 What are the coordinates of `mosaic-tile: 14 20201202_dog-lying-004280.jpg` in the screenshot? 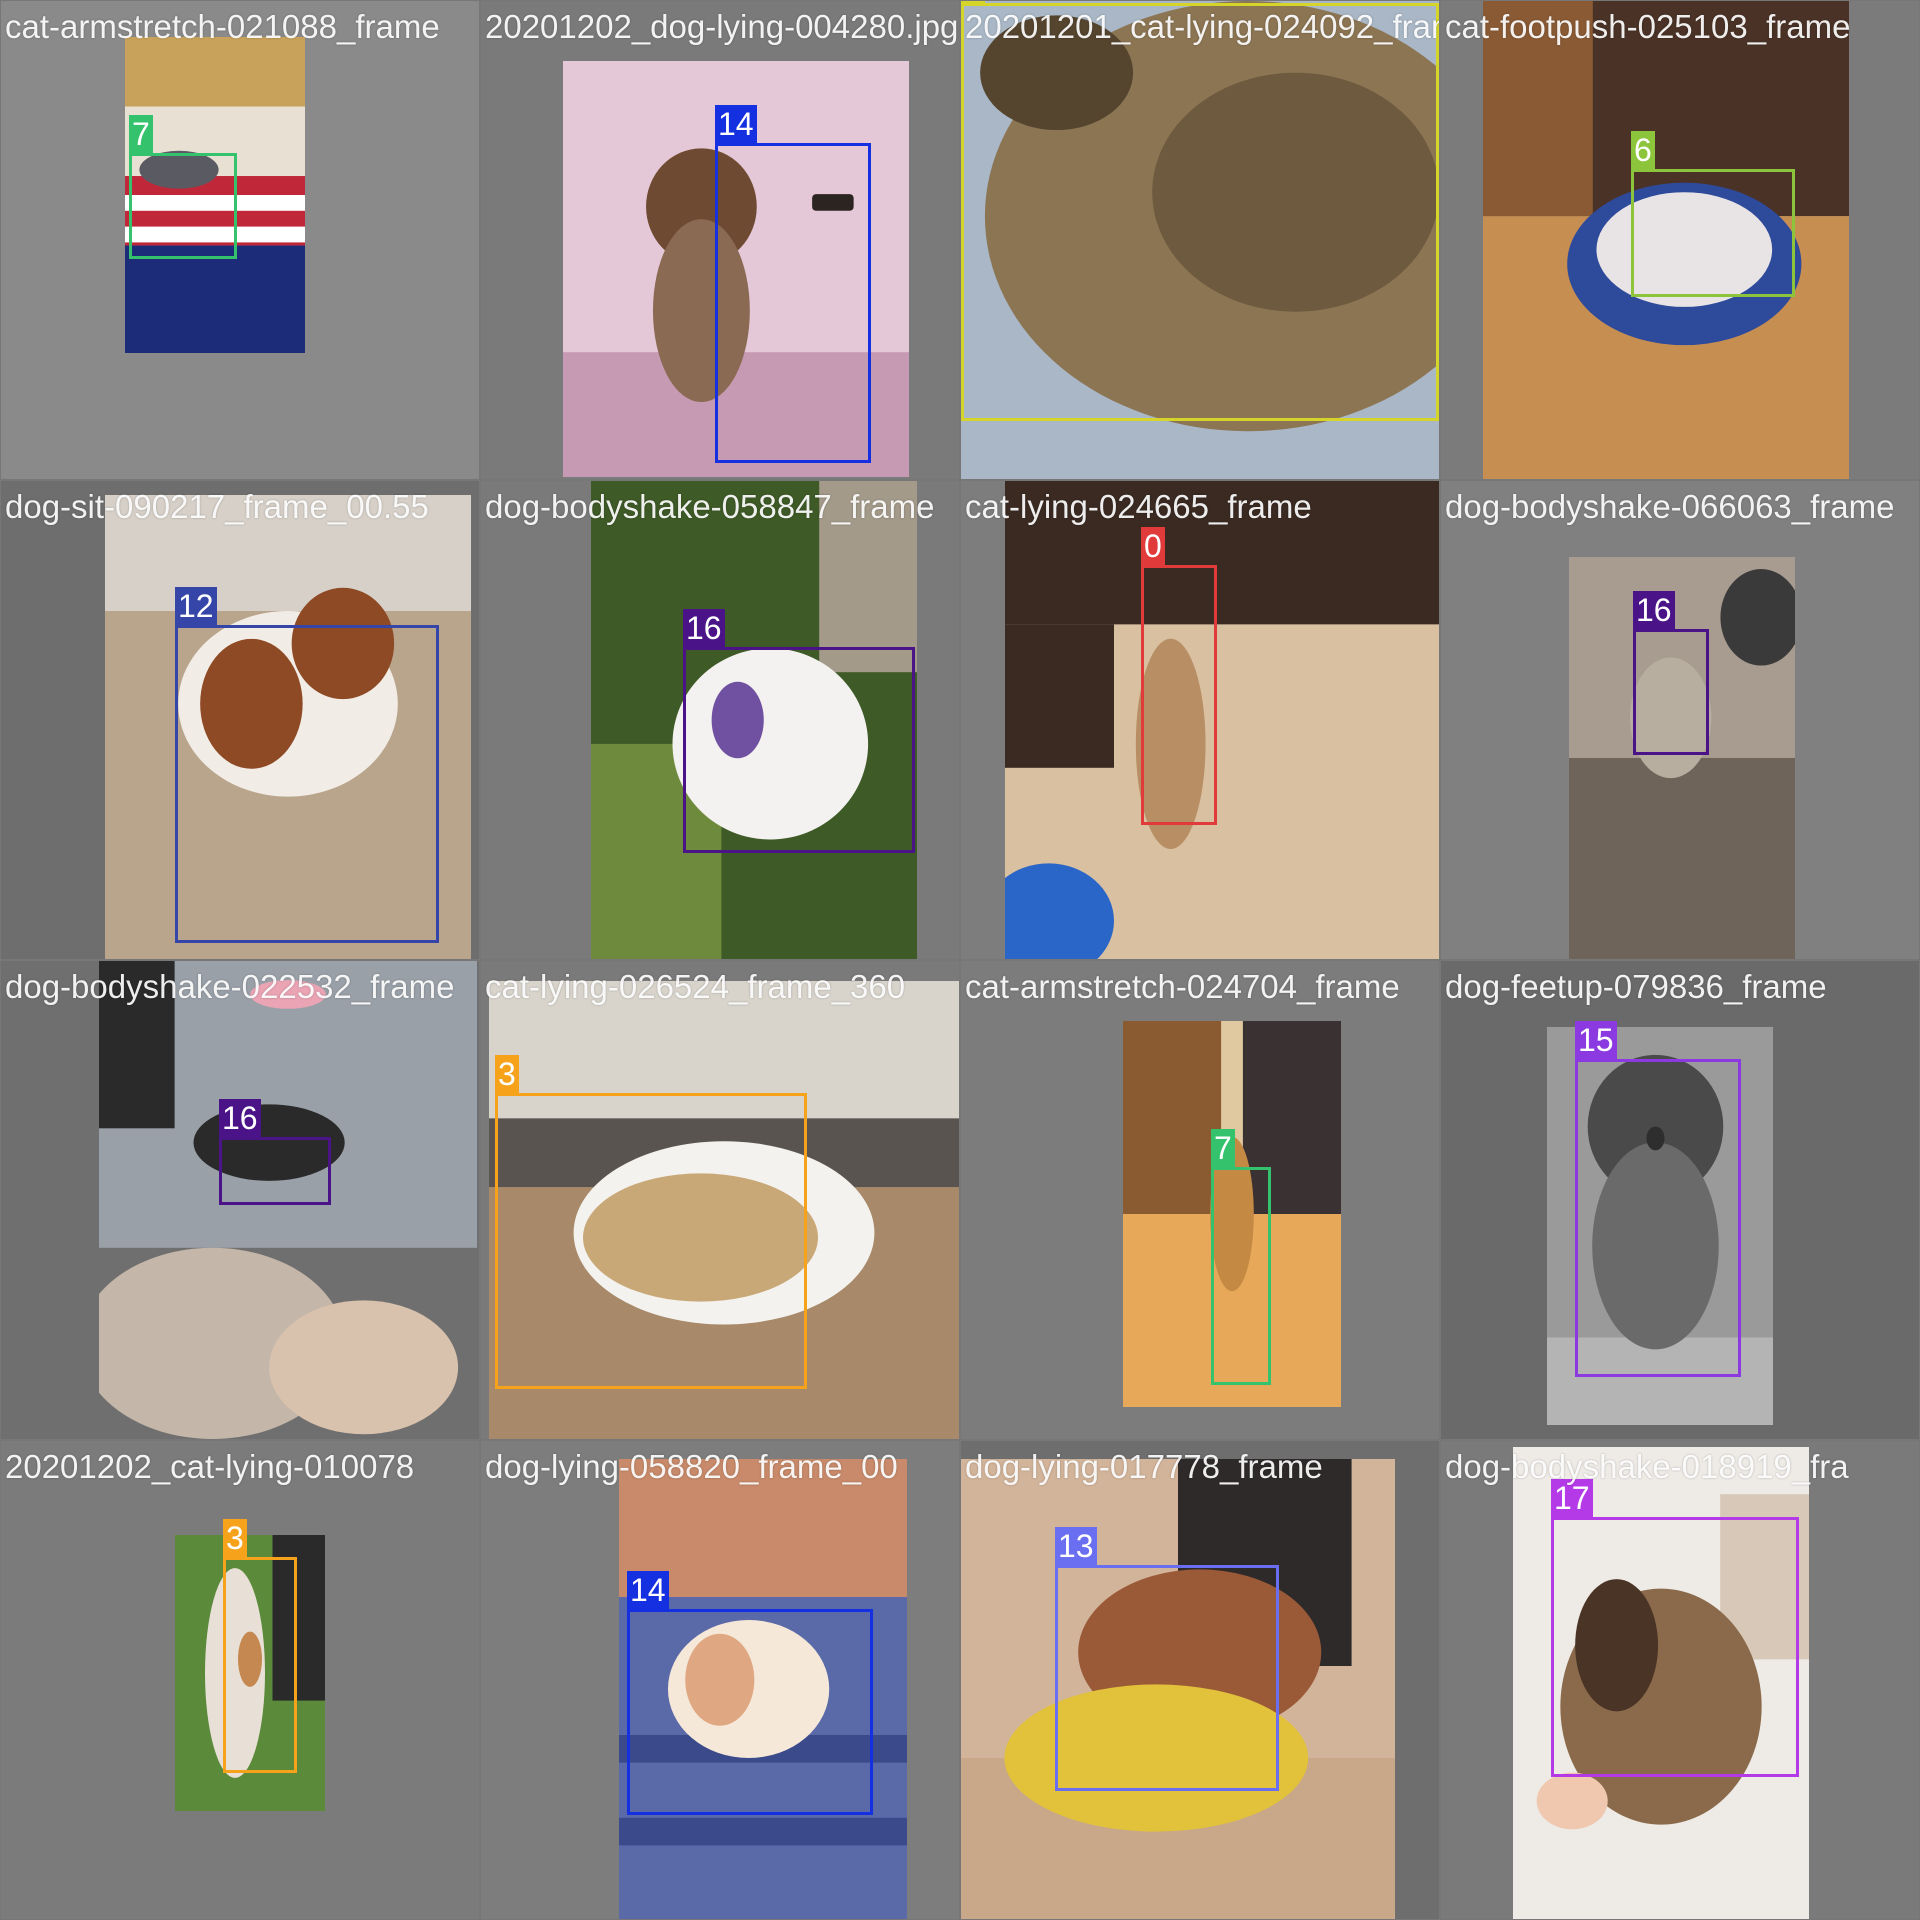 It's located at (720, 240).